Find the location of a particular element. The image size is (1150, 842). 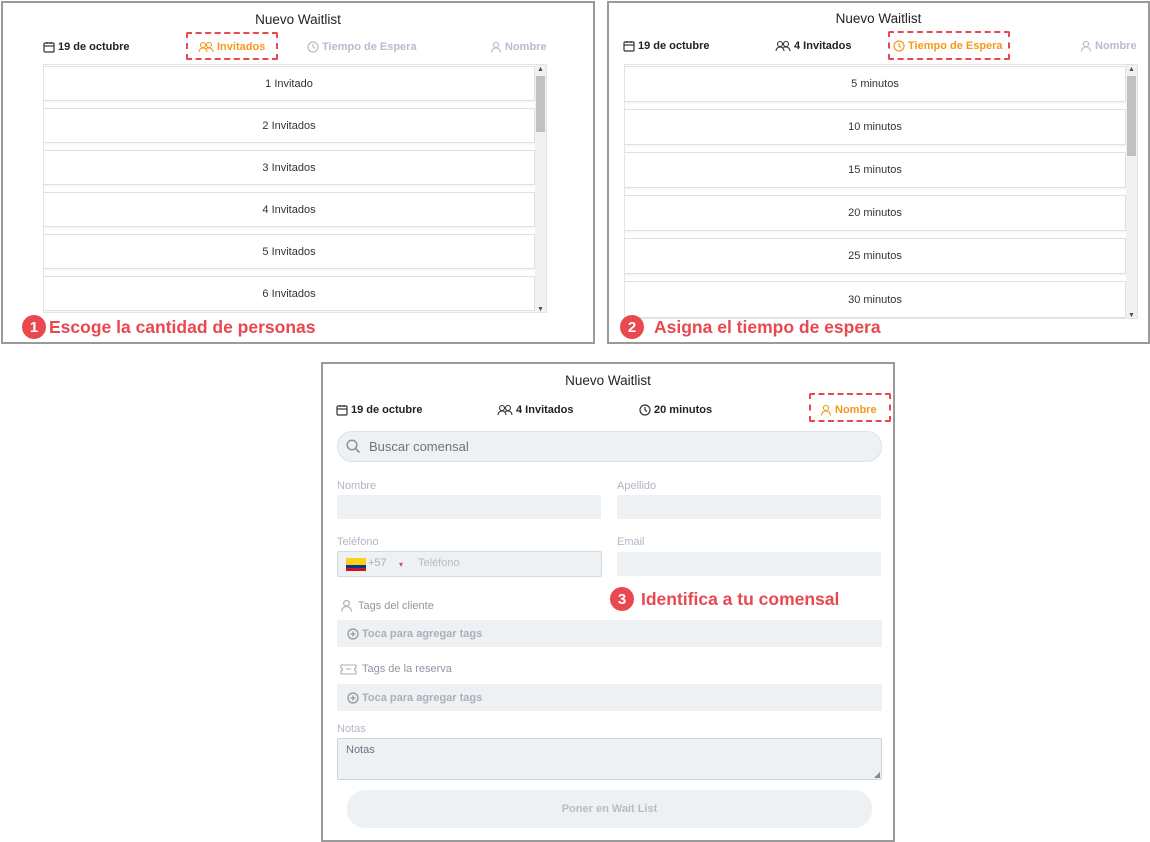

first-name-field is located at coordinates (469, 507).